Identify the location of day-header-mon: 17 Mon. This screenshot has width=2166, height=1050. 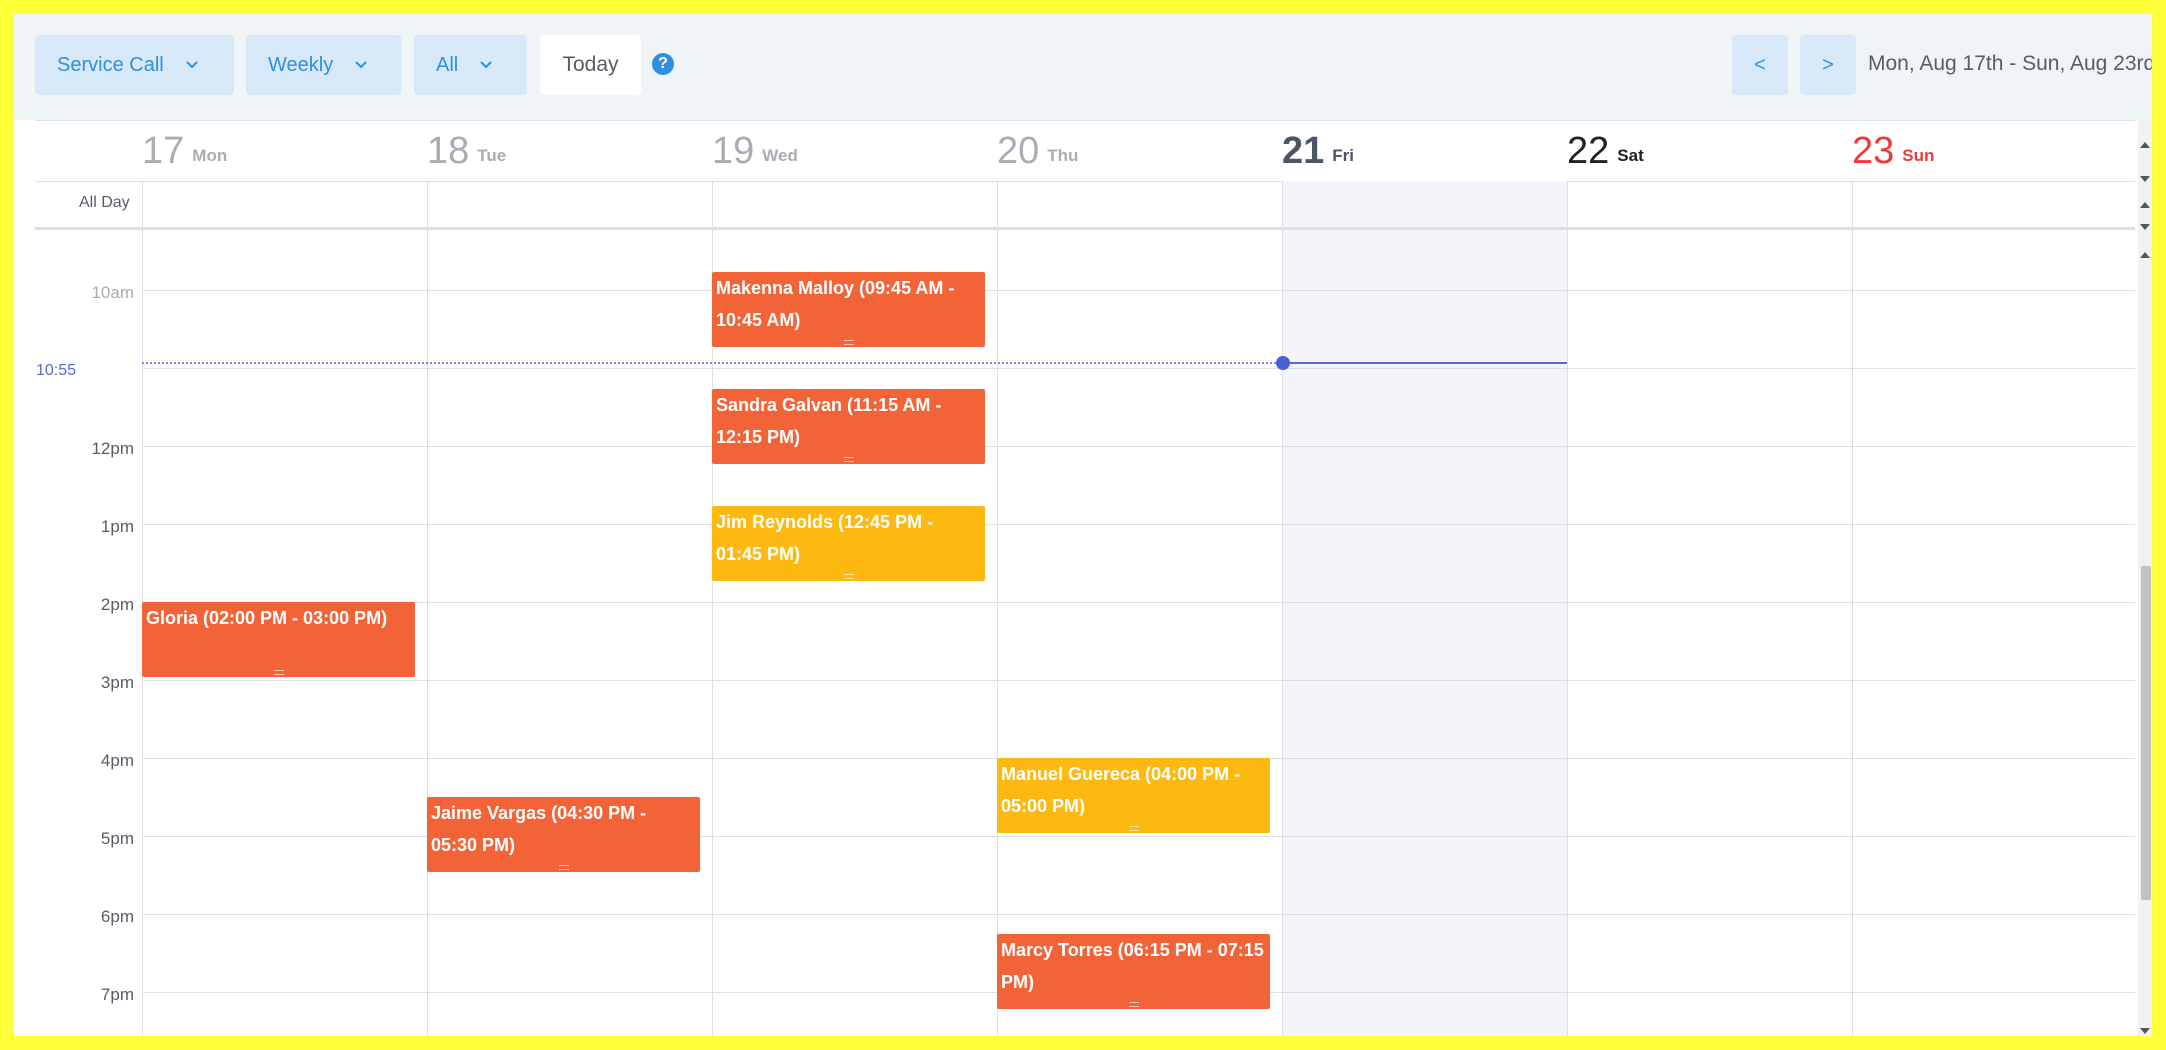
(284, 151).